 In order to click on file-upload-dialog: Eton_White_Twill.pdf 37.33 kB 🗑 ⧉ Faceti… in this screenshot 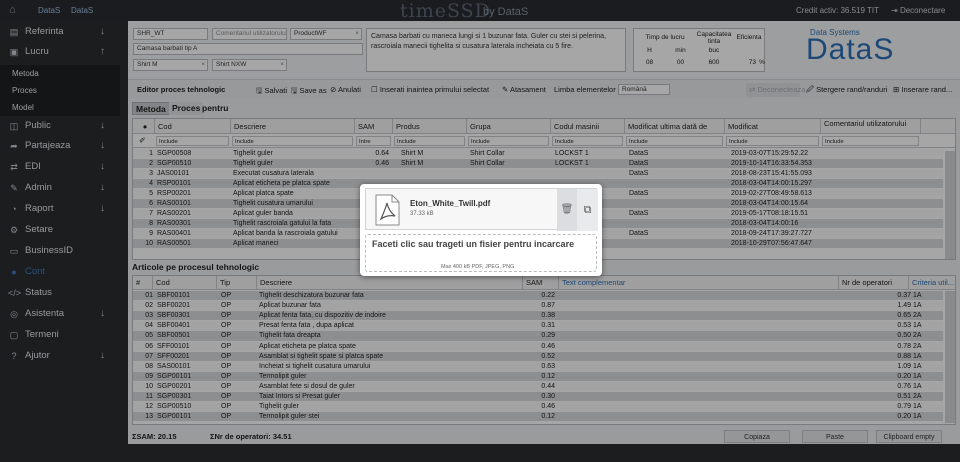, I will do `click(481, 230)`.